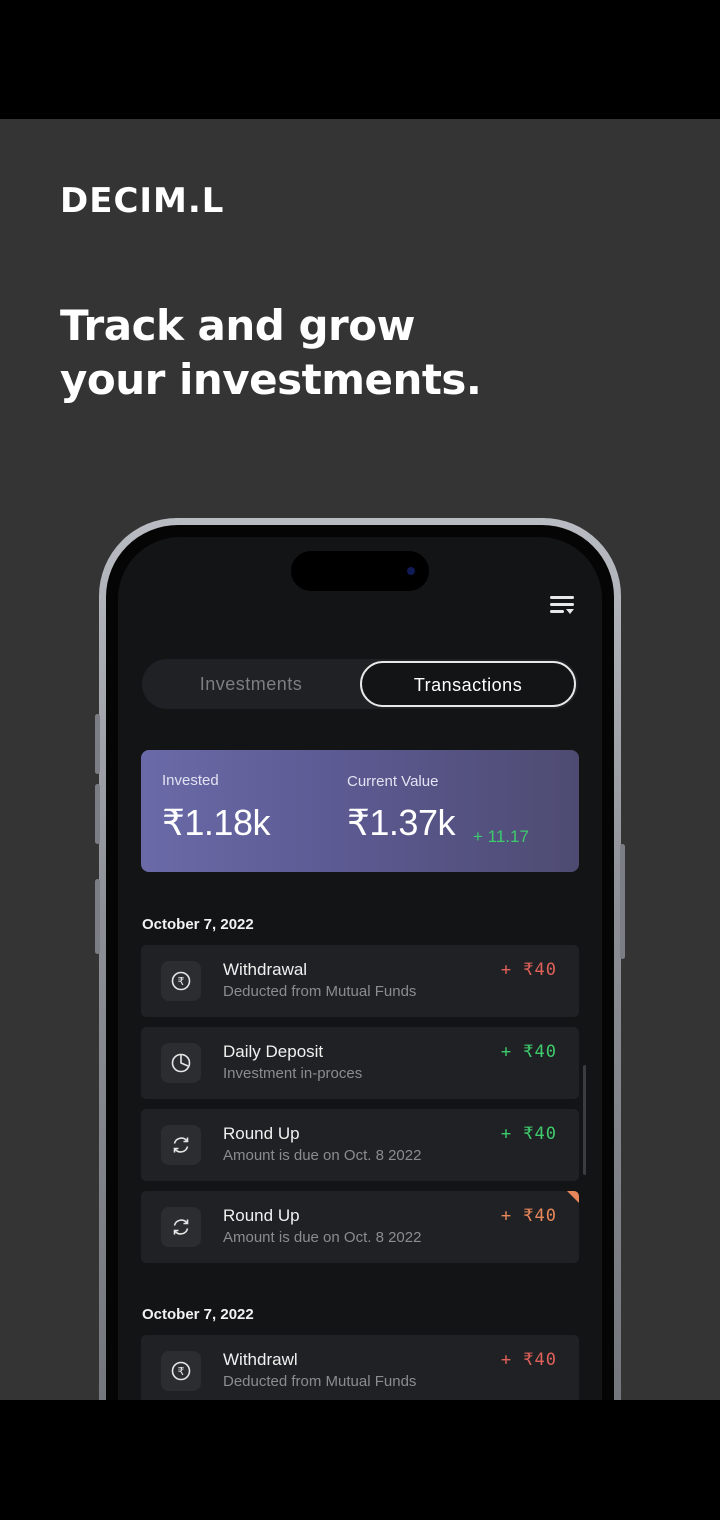  What do you see at coordinates (273, 1051) in the screenshot?
I see `transaction-title: Daily Deposit` at bounding box center [273, 1051].